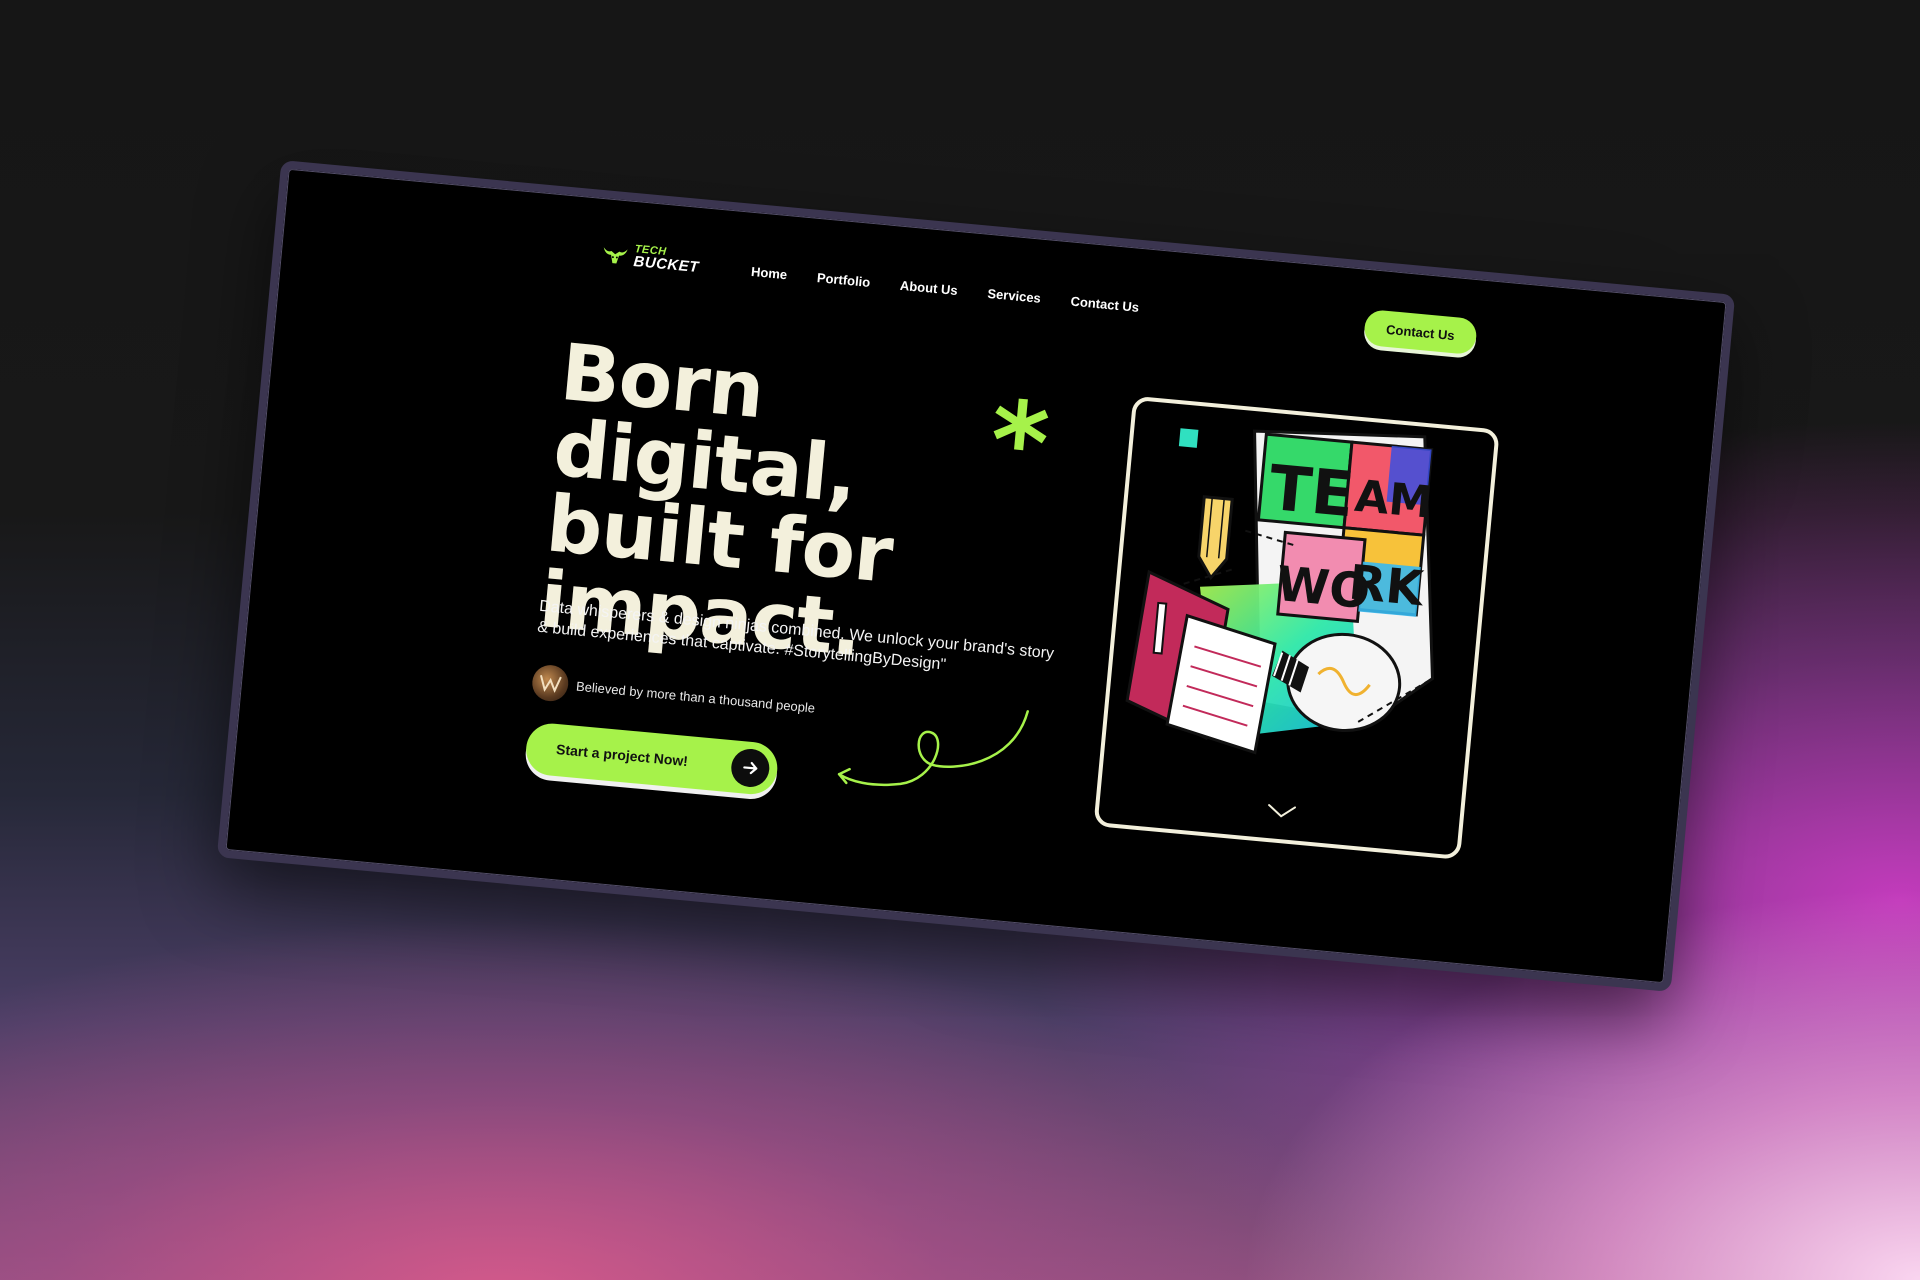 This screenshot has width=1920, height=1280. I want to click on nav-about-us: About Us, so click(928, 288).